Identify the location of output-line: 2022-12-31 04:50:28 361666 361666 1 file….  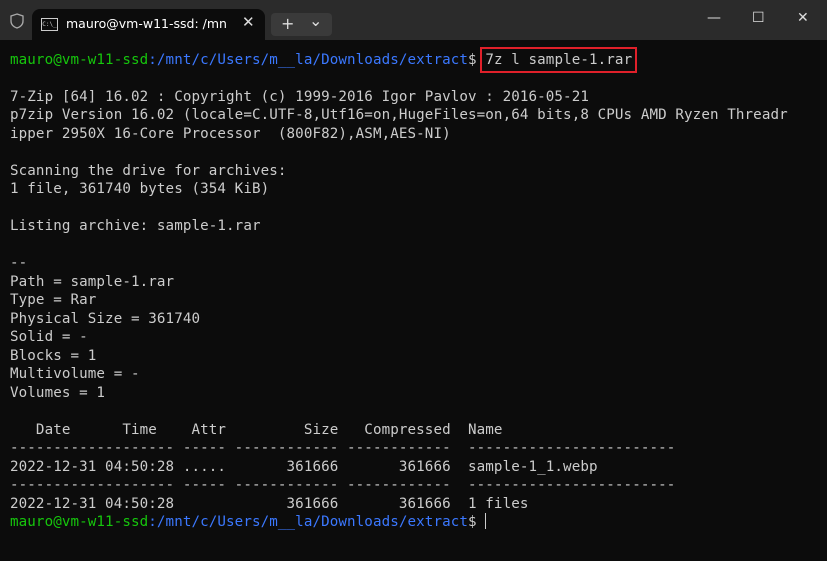
(269, 503).